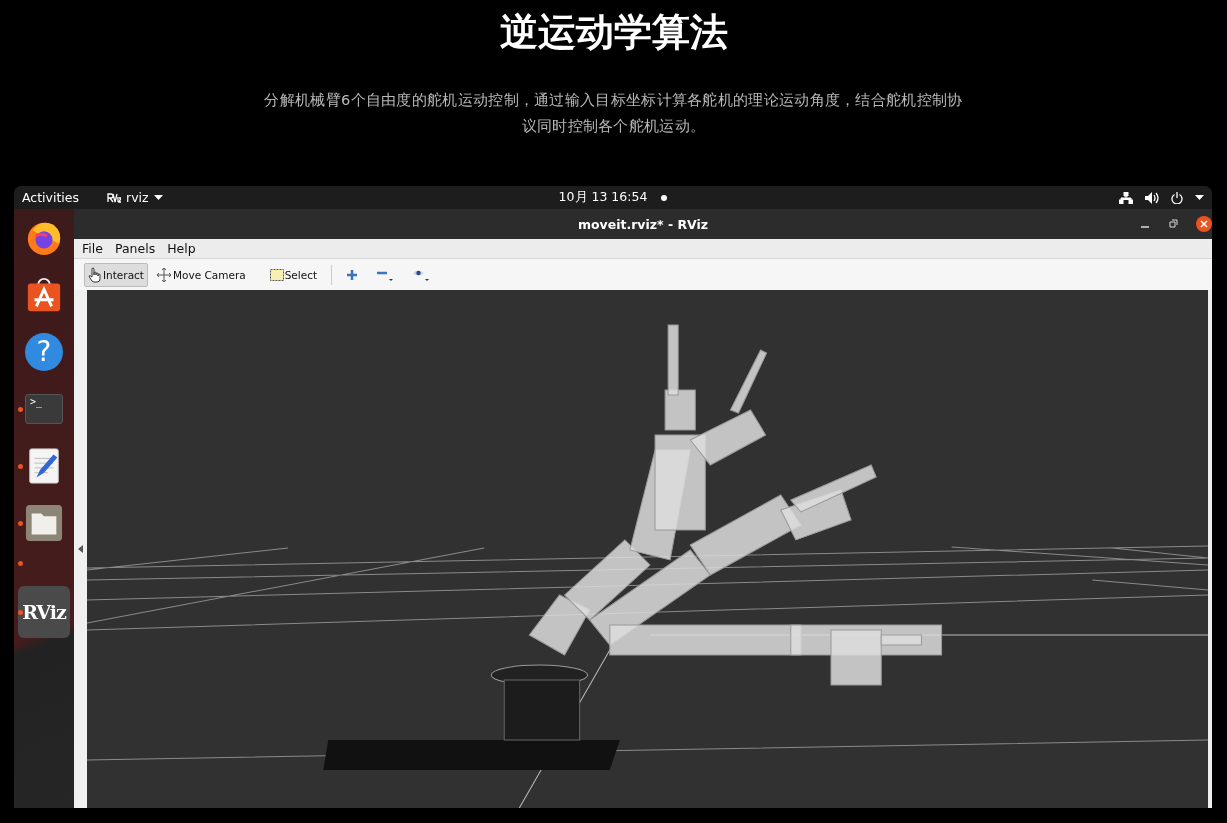  Describe the element at coordinates (164, 274) in the screenshot. I see `move-arrows-icon` at that location.